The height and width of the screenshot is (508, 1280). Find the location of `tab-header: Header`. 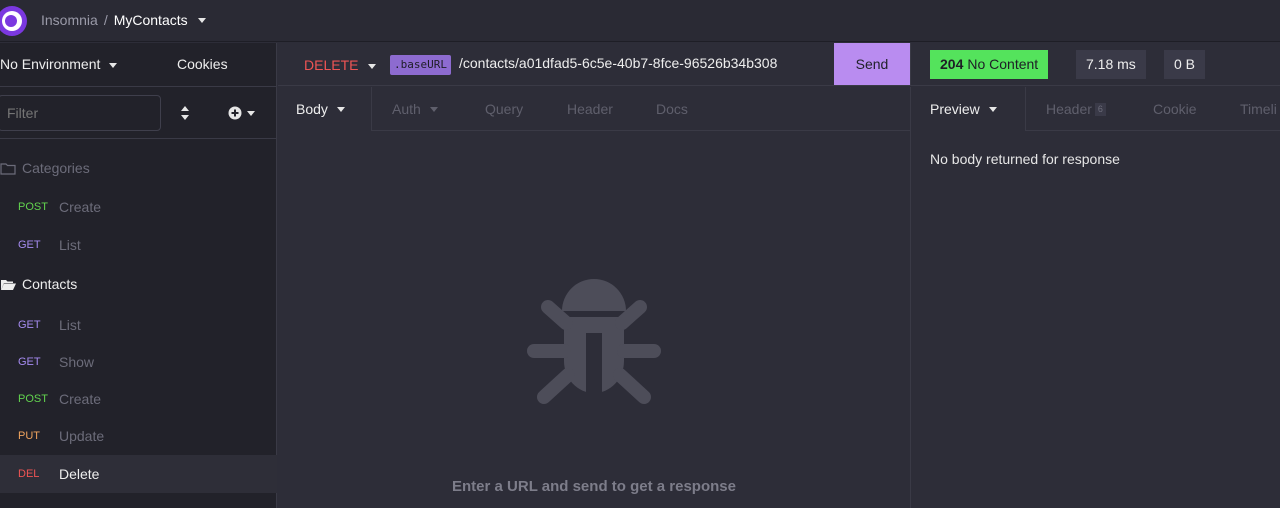

tab-header: Header is located at coordinates (590, 109).